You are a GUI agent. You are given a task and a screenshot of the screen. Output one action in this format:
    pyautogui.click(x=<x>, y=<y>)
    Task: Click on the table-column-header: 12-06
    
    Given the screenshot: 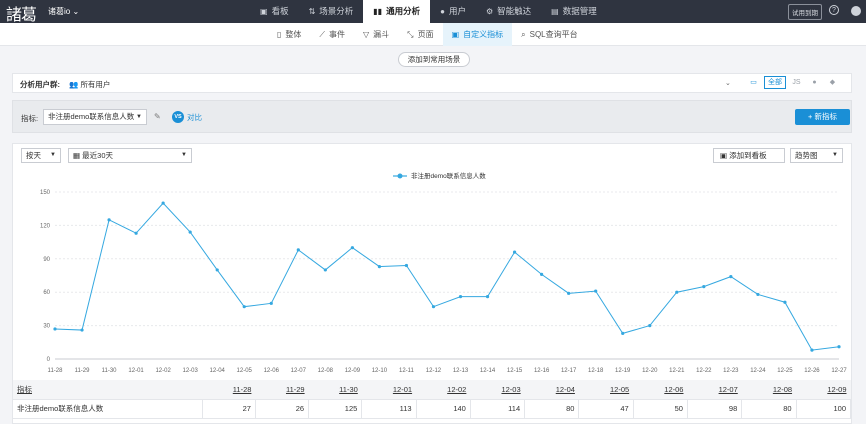 What is the action you would take?
    pyautogui.click(x=660, y=390)
    